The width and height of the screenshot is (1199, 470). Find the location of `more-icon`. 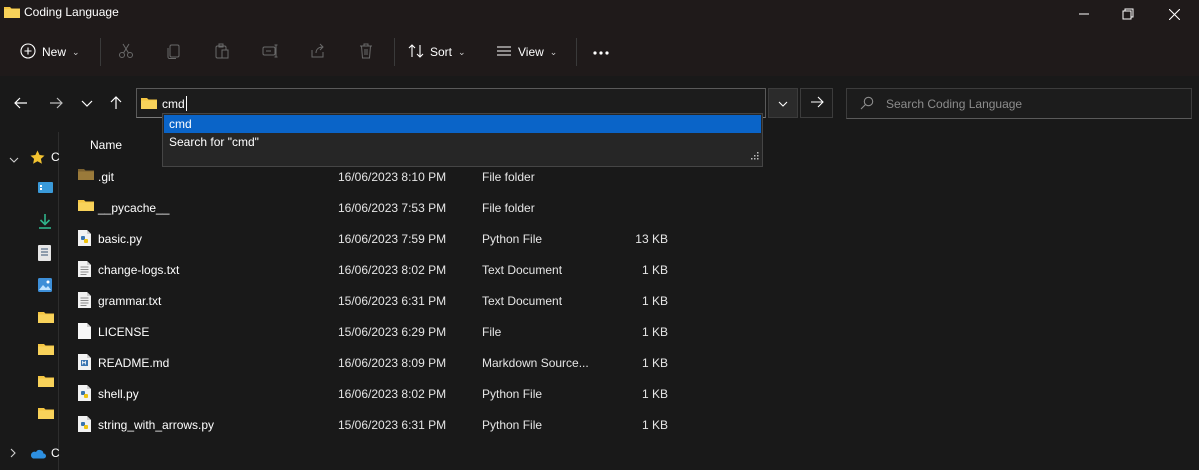

more-icon is located at coordinates (601, 52).